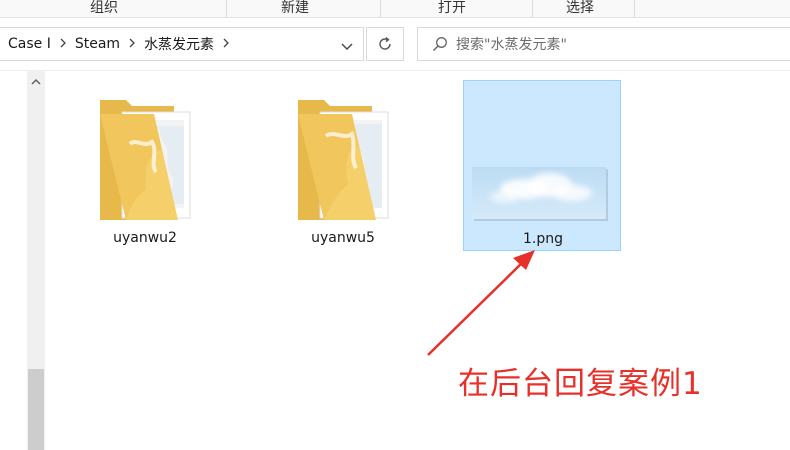 This screenshot has height=450, width=790. I want to click on scrollbar-thumb, so click(36, 409).